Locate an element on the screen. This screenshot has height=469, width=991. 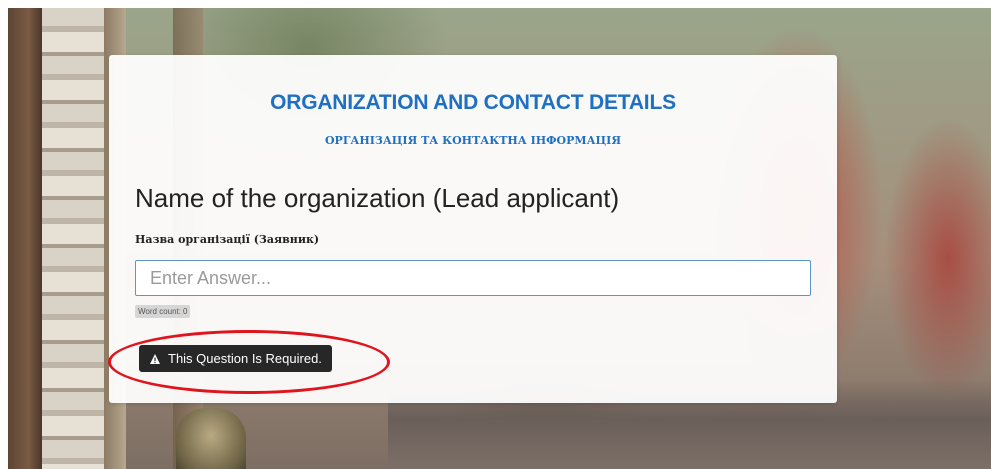
section-title: ORGANIZATION AND CONTACT DETAILS is located at coordinates (473, 102).